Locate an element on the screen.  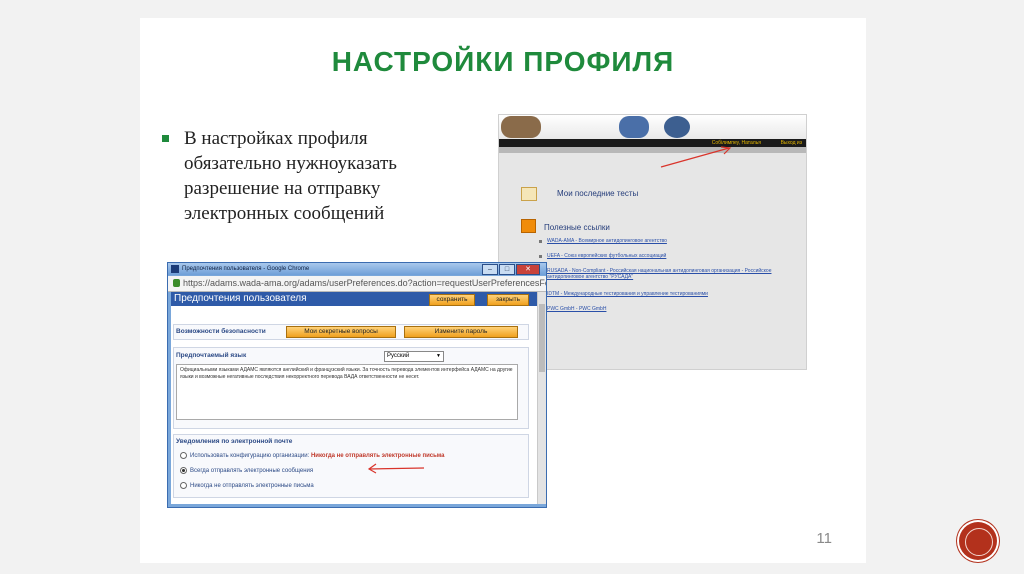
preferences-title: Предпочтения пользователя is located at coordinates (240, 298).